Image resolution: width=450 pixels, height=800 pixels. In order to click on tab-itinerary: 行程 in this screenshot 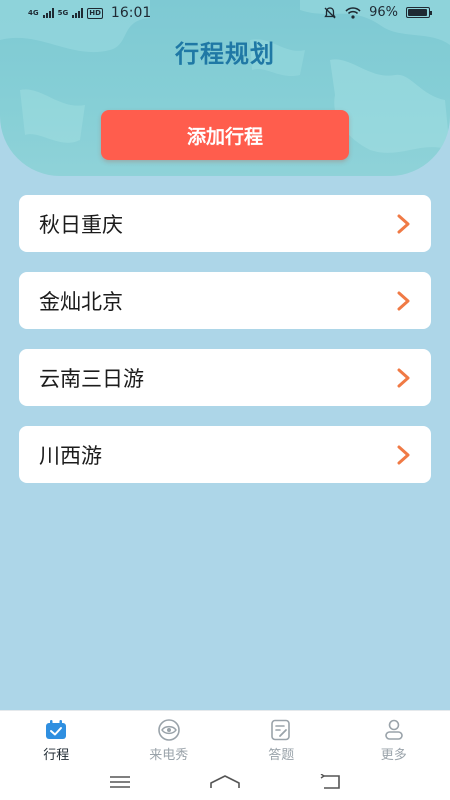, I will do `click(56, 737)`.